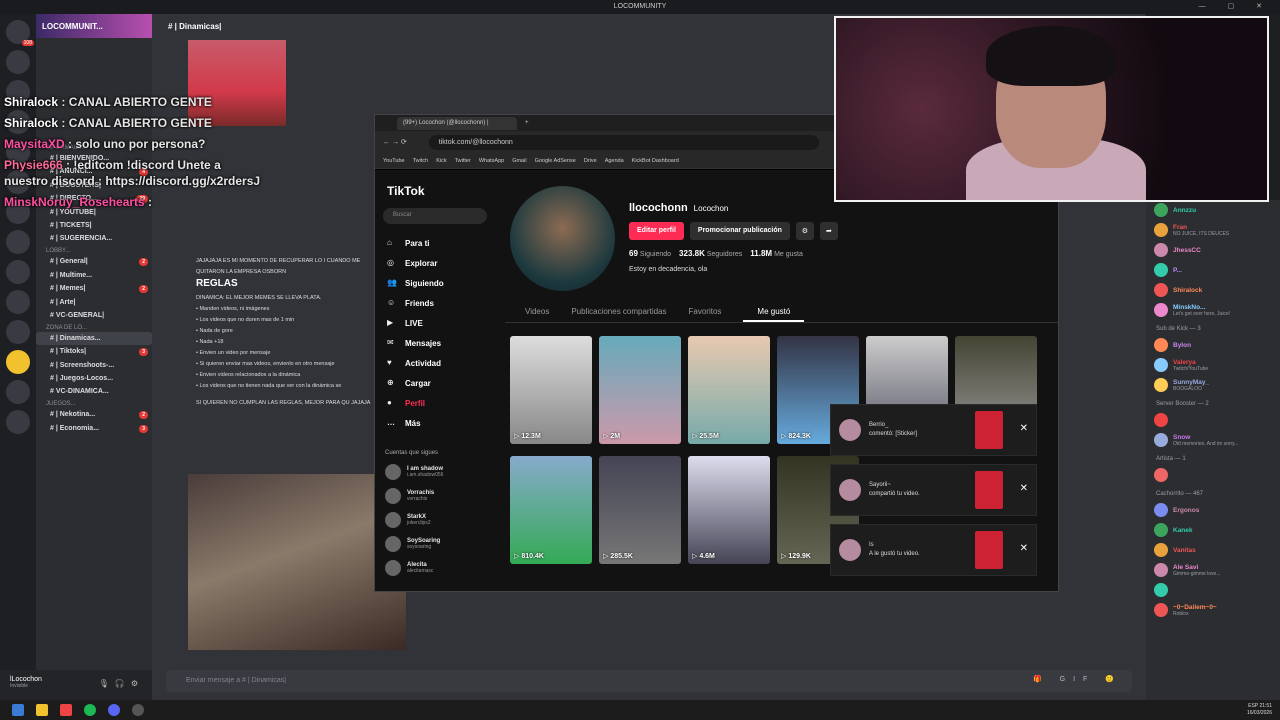  Describe the element at coordinates (640, 510) in the screenshot. I see `video-tile: ▷ 285.5K` at that location.